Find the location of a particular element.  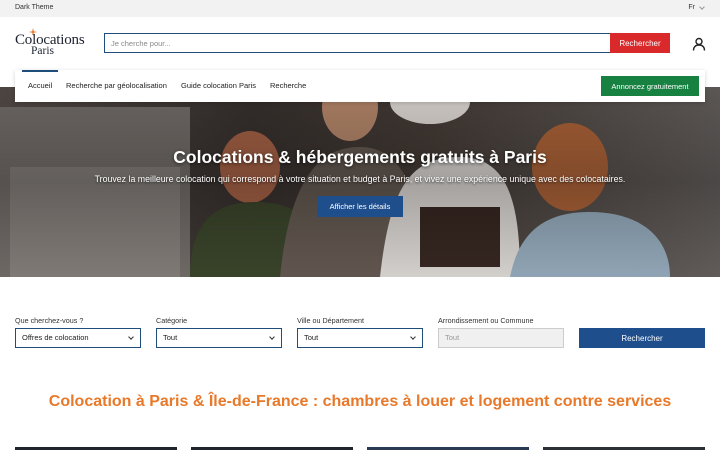

top-bar: Dark Theme Fr is located at coordinates (360, 8).